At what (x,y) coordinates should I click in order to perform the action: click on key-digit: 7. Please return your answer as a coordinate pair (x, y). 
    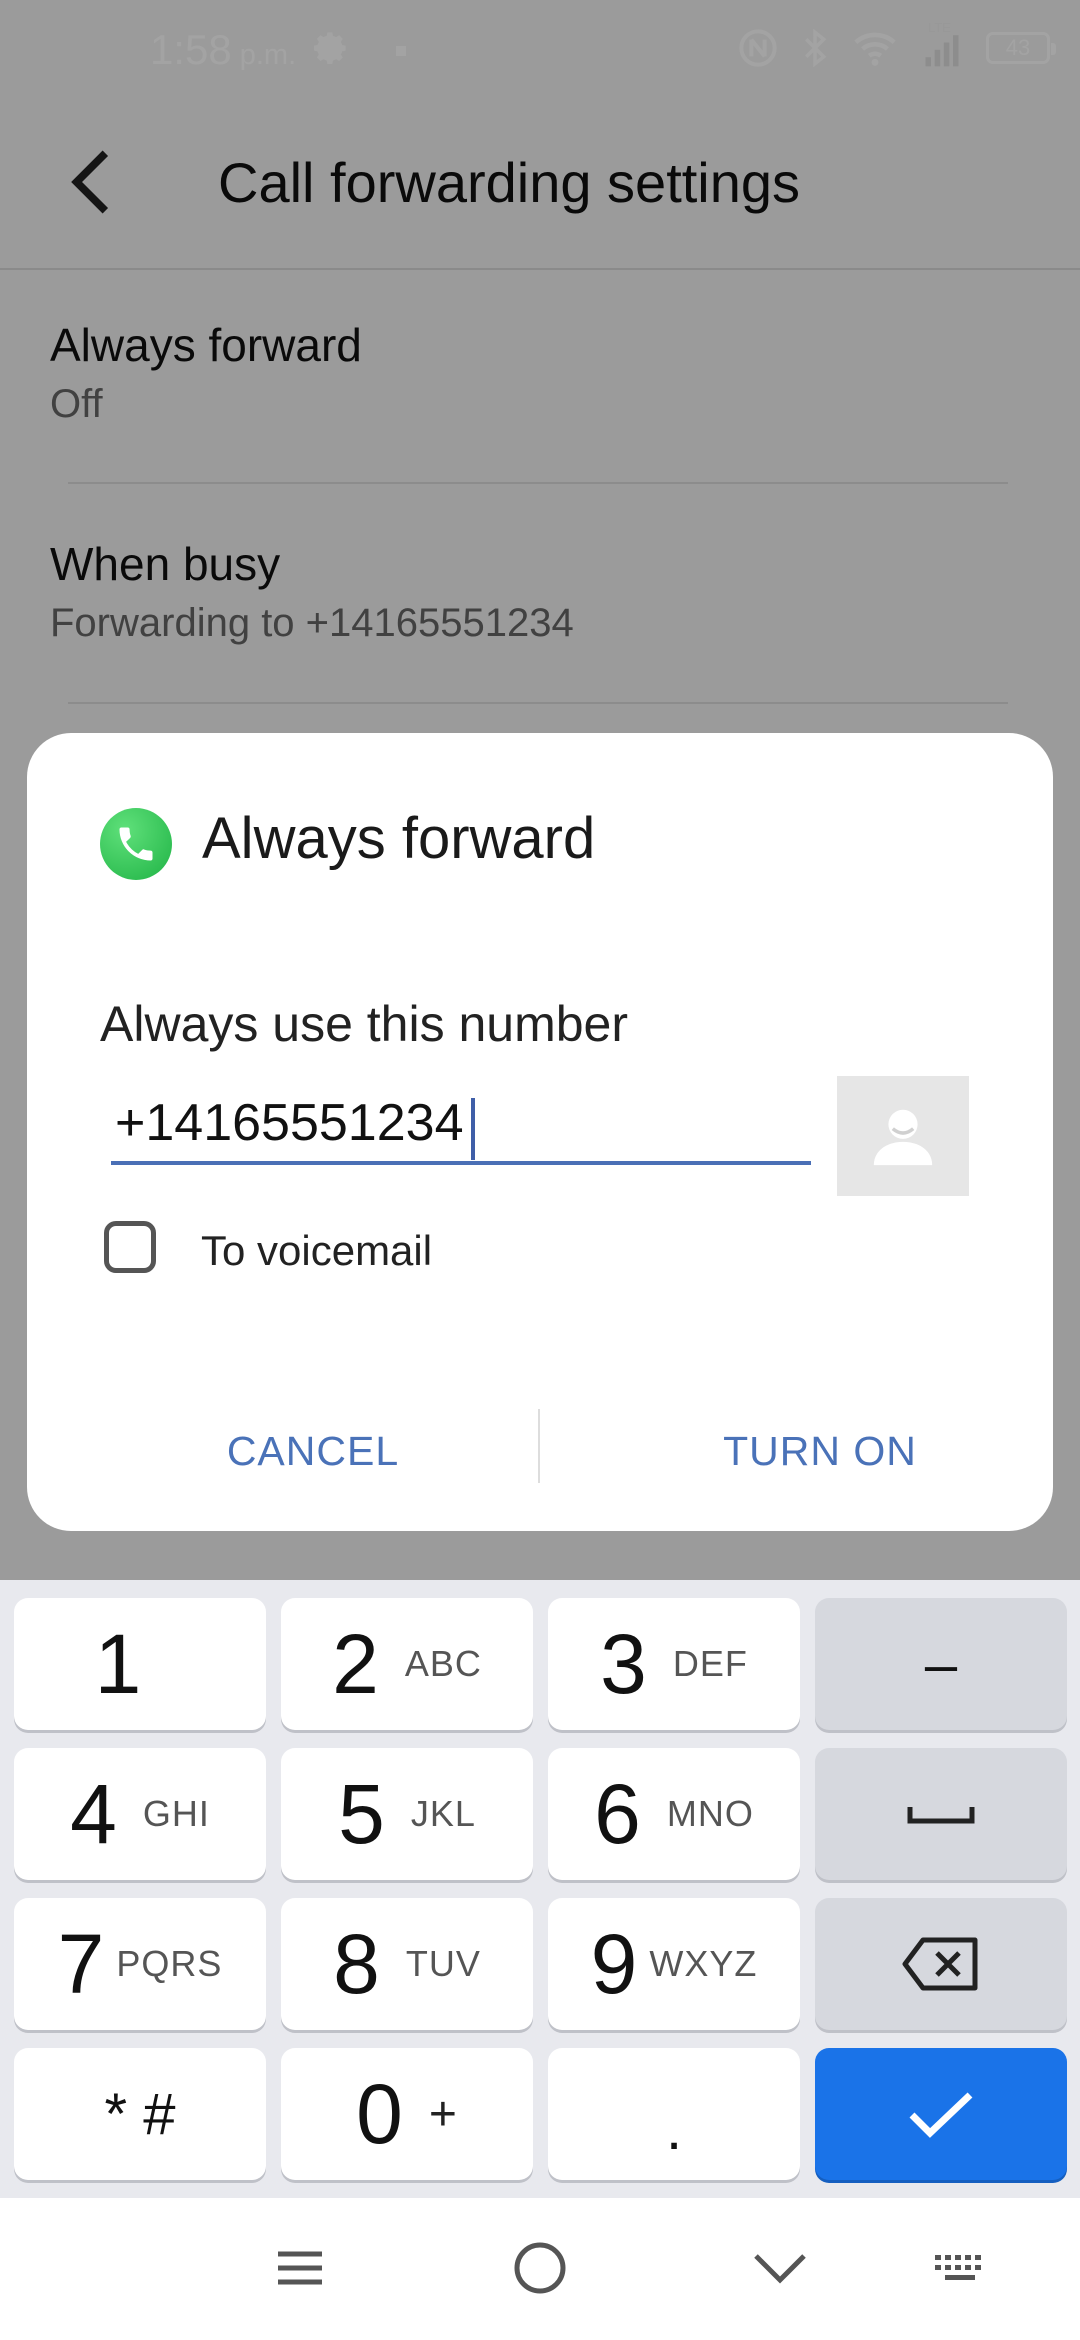
    Looking at the image, I should click on (81, 1963).